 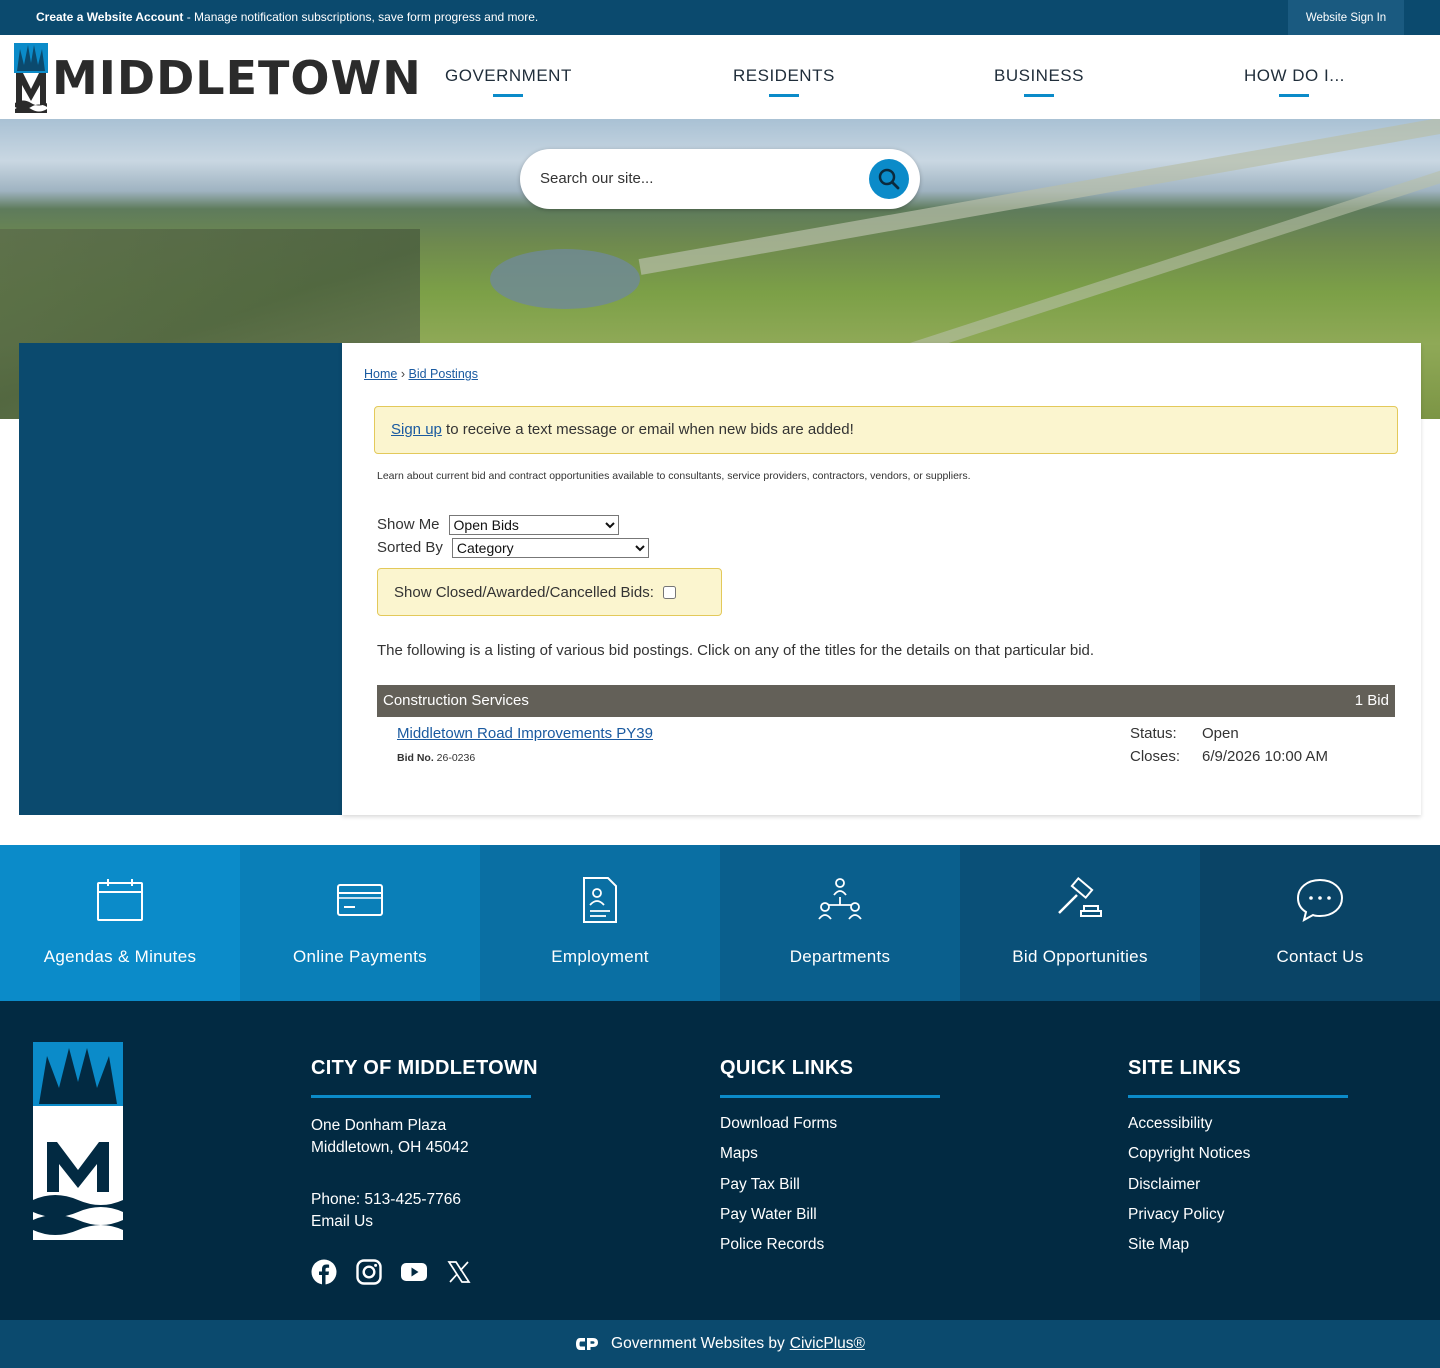 I want to click on sorted-by-label: Sorted By, so click(x=410, y=547).